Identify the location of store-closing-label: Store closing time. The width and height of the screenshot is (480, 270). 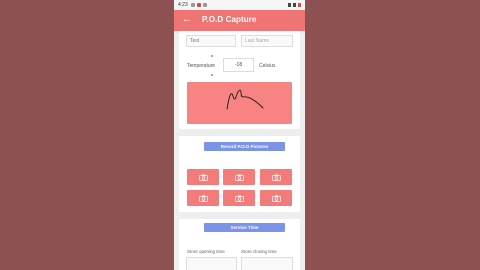
(259, 251).